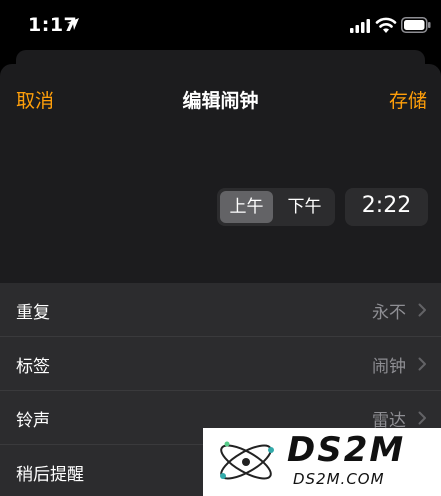  I want to click on navigation-bar: 取消 编辑闹钟 存储, so click(220, 97).